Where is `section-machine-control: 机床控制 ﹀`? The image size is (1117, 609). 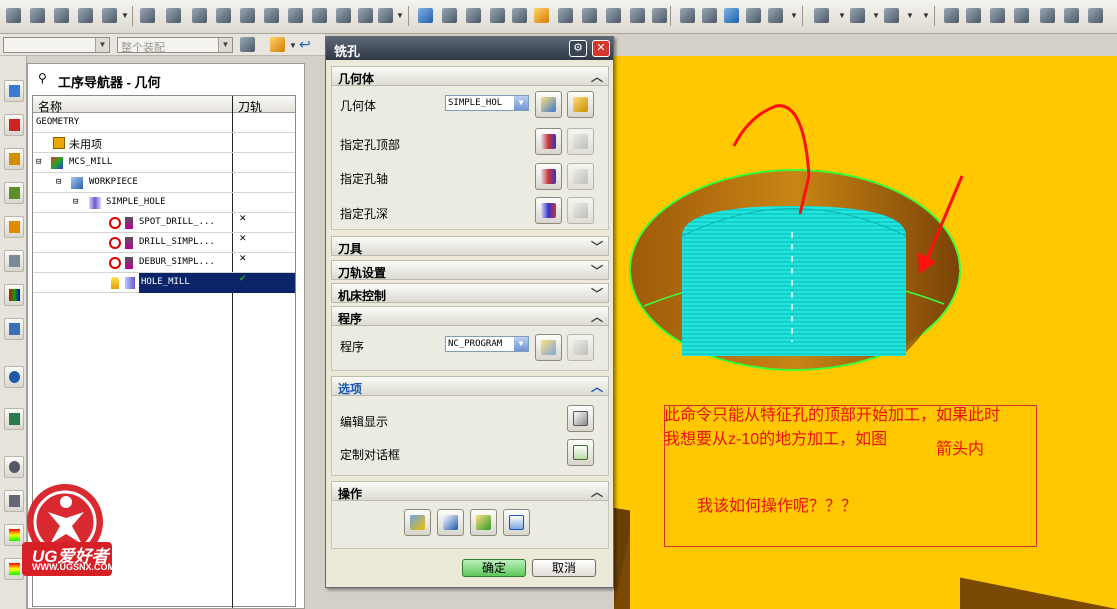
section-machine-control: 机床控制 ﹀ is located at coordinates (470, 293).